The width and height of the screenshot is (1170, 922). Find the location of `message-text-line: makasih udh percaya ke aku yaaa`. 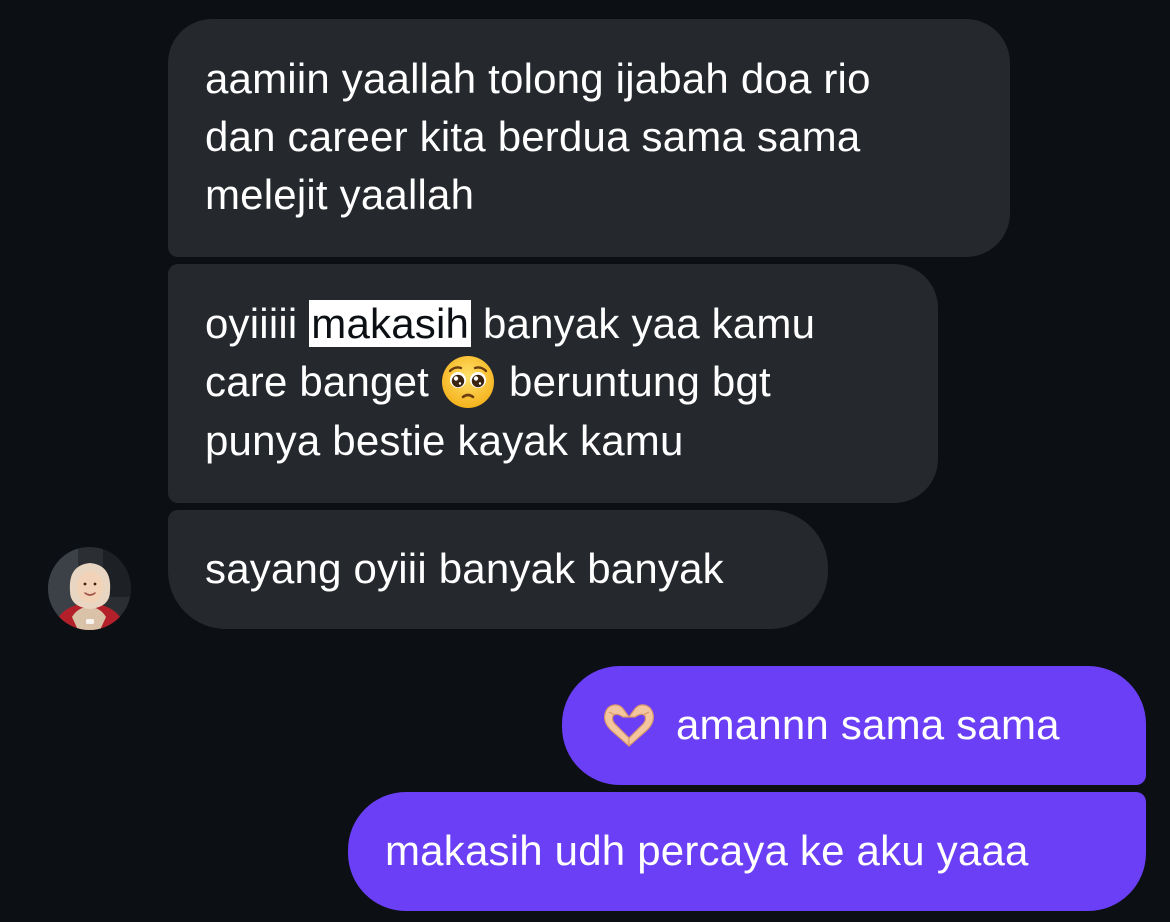

message-text-line: makasih udh percaya ke aku yaaa is located at coordinates (707, 850).